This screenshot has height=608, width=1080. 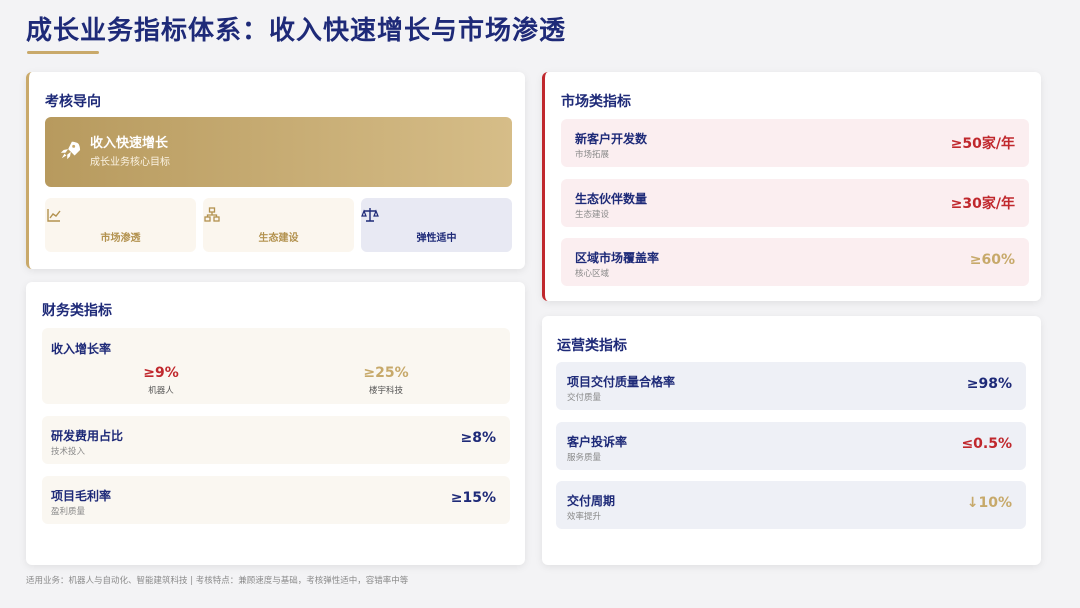 What do you see at coordinates (77, 311) in the screenshot?
I see `finance-title: 财务类指标` at bounding box center [77, 311].